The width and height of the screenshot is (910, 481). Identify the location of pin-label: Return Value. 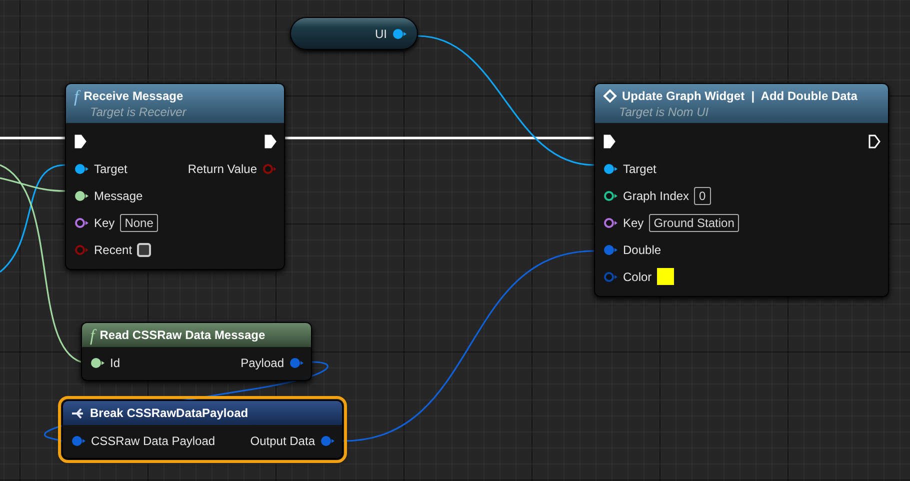
(222, 169).